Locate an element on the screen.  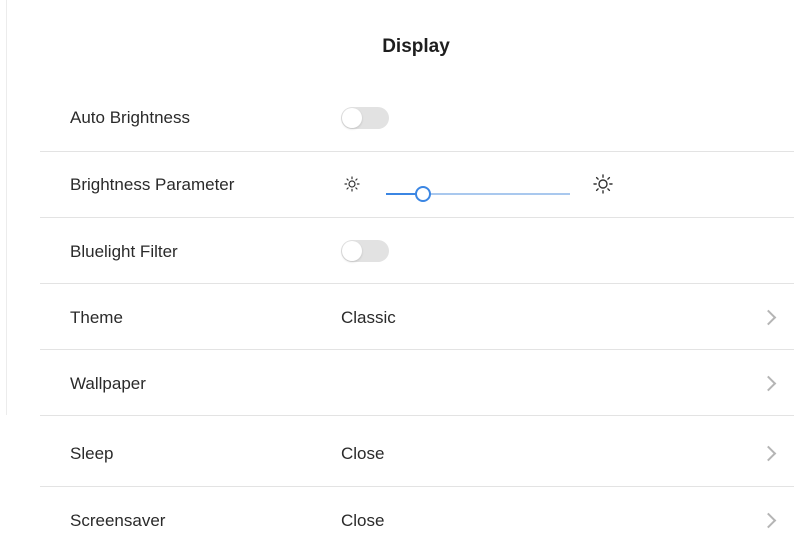
bluelight-filter-label: Bluelight Filter is located at coordinates (124, 251).